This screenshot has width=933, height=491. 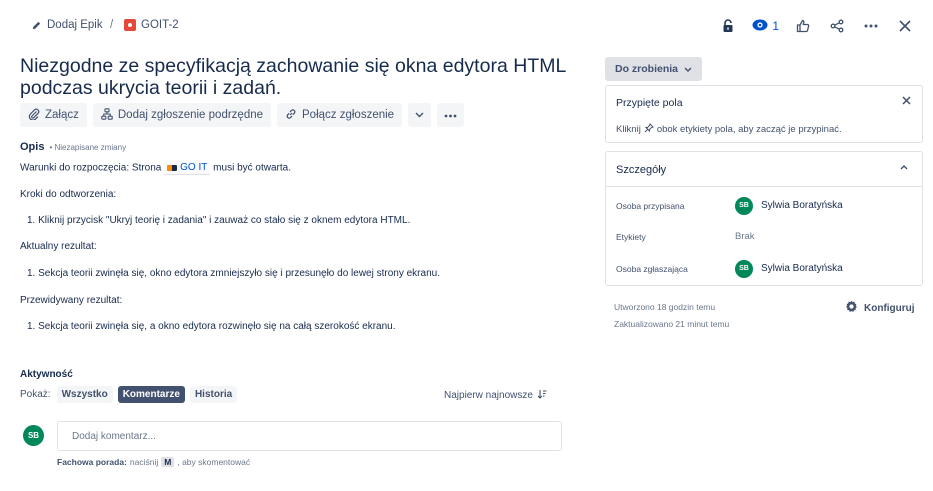 I want to click on assignee-name: Sylwia Boratyńska, so click(x=802, y=205).